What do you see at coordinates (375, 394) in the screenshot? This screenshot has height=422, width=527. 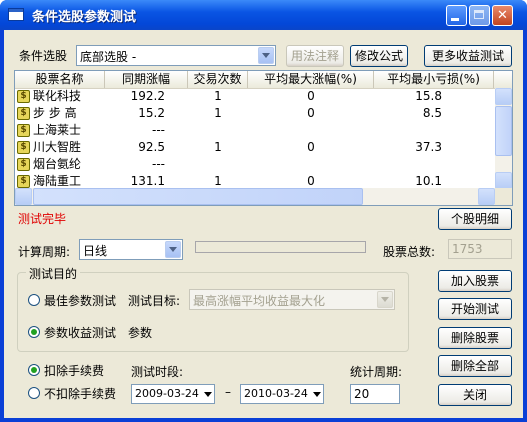 I see `stat-period-field: 20` at bounding box center [375, 394].